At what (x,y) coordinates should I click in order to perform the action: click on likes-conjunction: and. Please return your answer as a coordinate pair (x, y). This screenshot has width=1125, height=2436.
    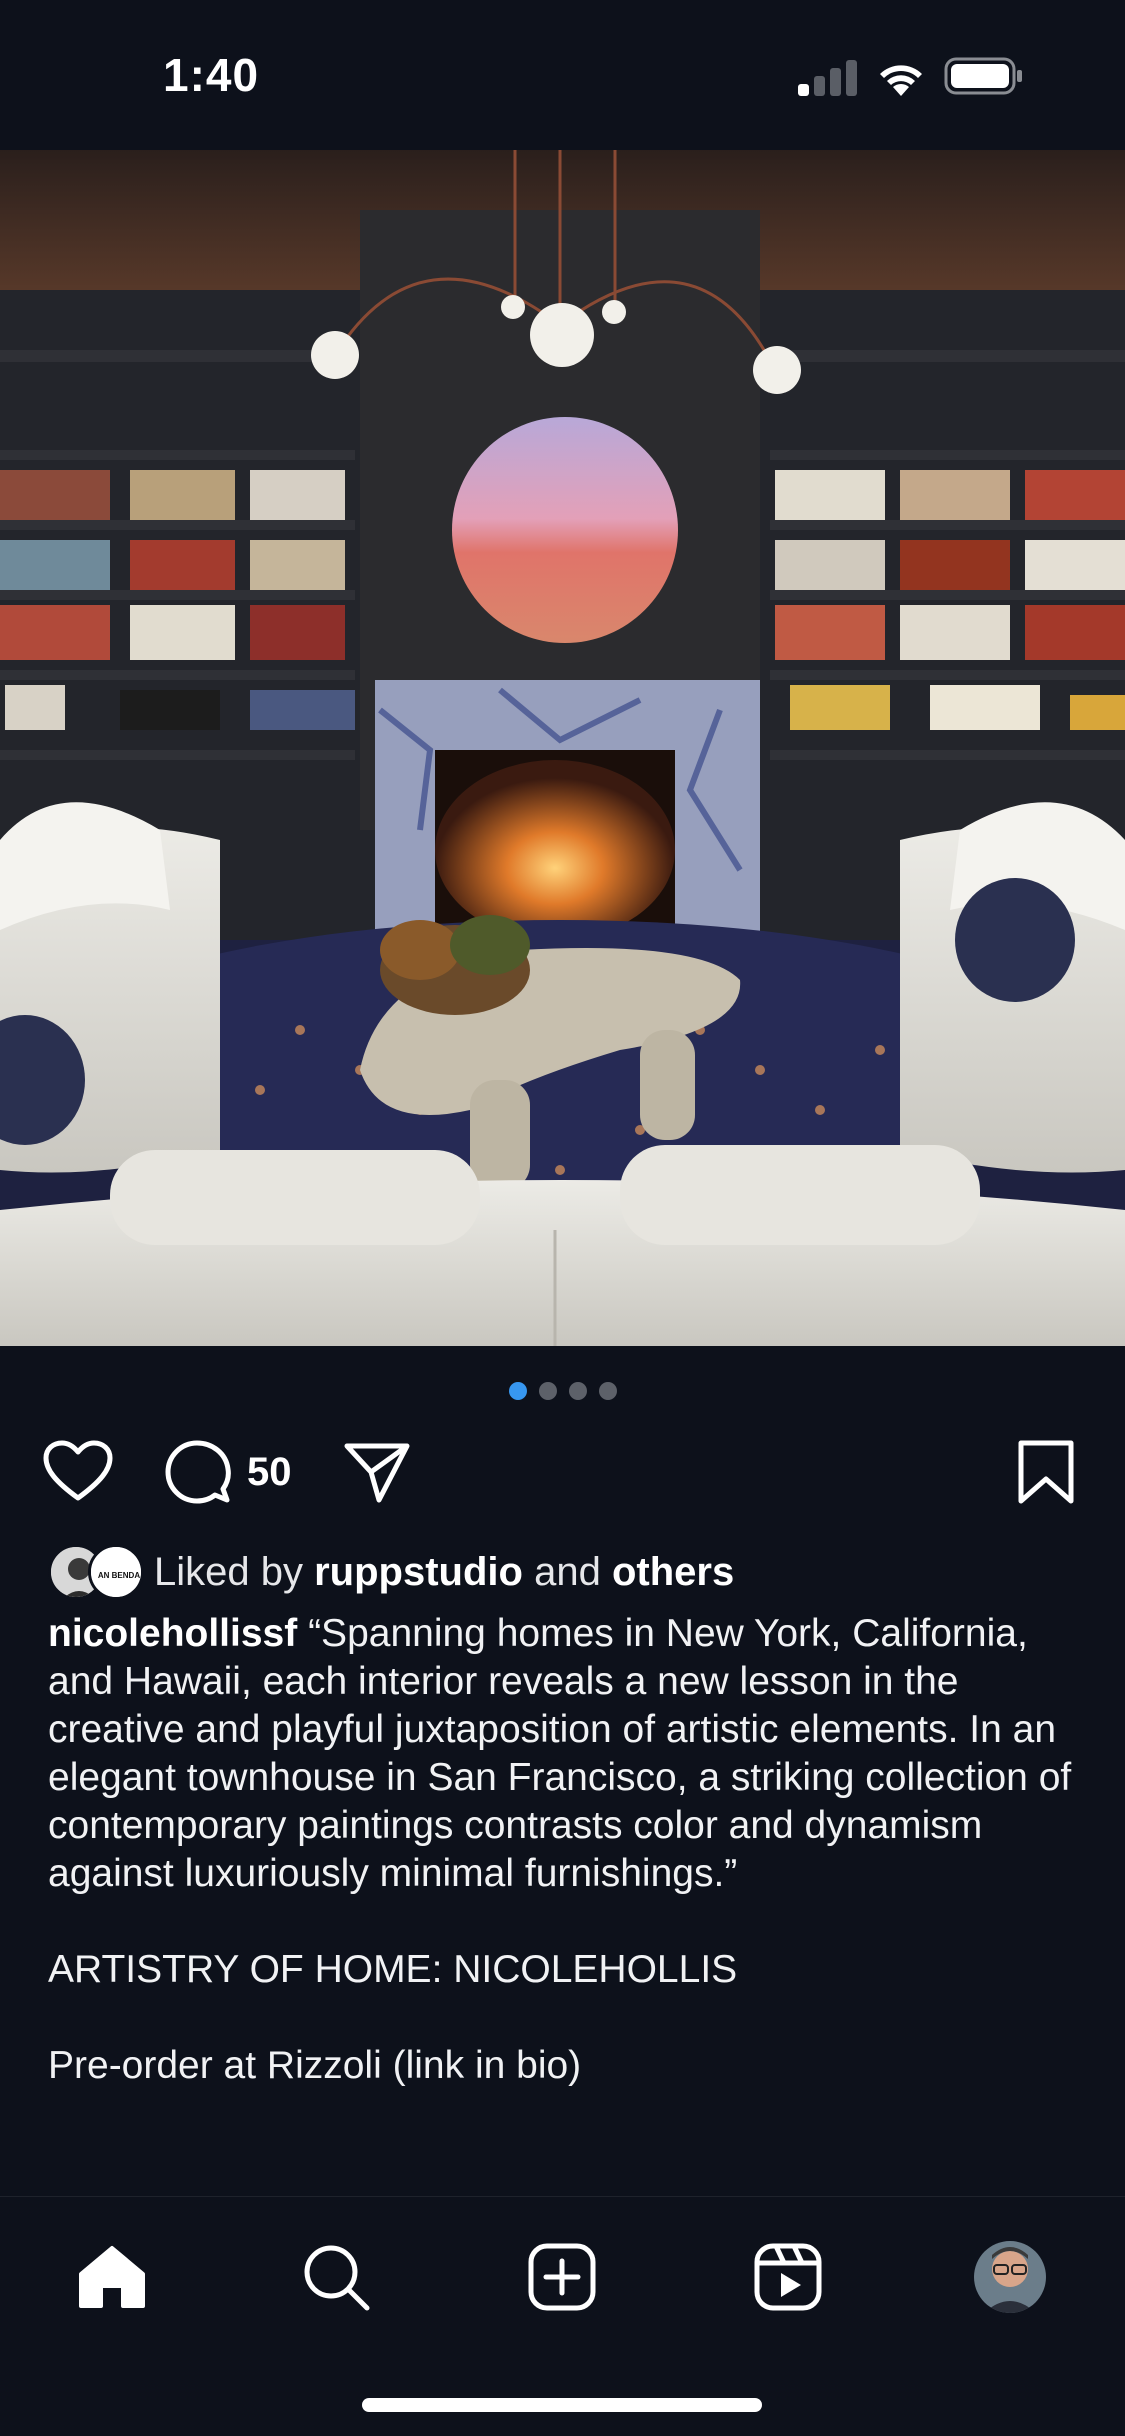
    Looking at the image, I should click on (567, 1571).